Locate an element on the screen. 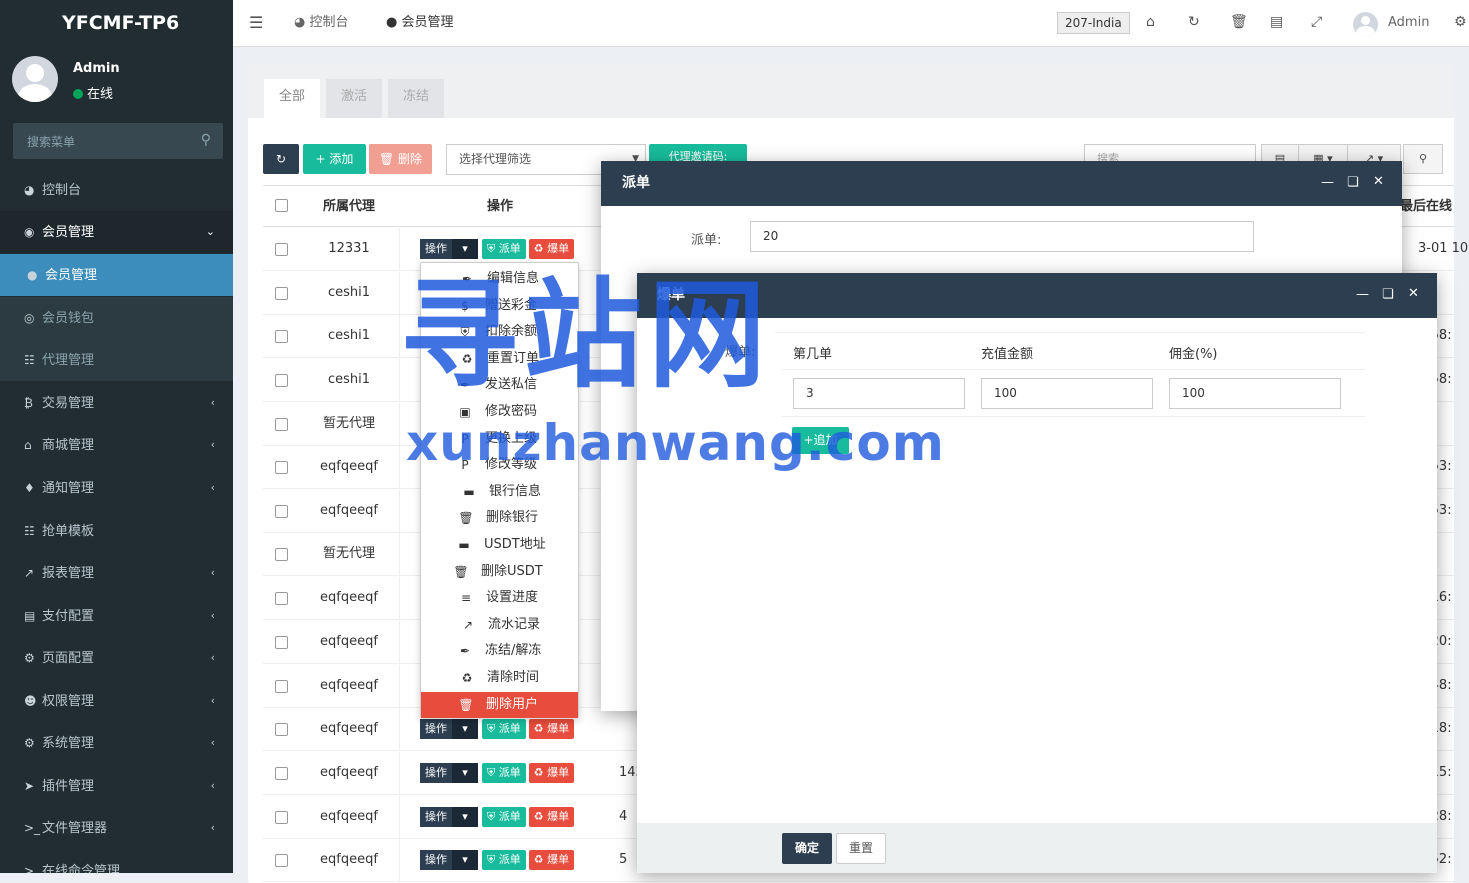 Image resolution: width=1469 pixels, height=883 pixels. sidebar-item-dashboard: ◕ 控制台 is located at coordinates (116, 190).